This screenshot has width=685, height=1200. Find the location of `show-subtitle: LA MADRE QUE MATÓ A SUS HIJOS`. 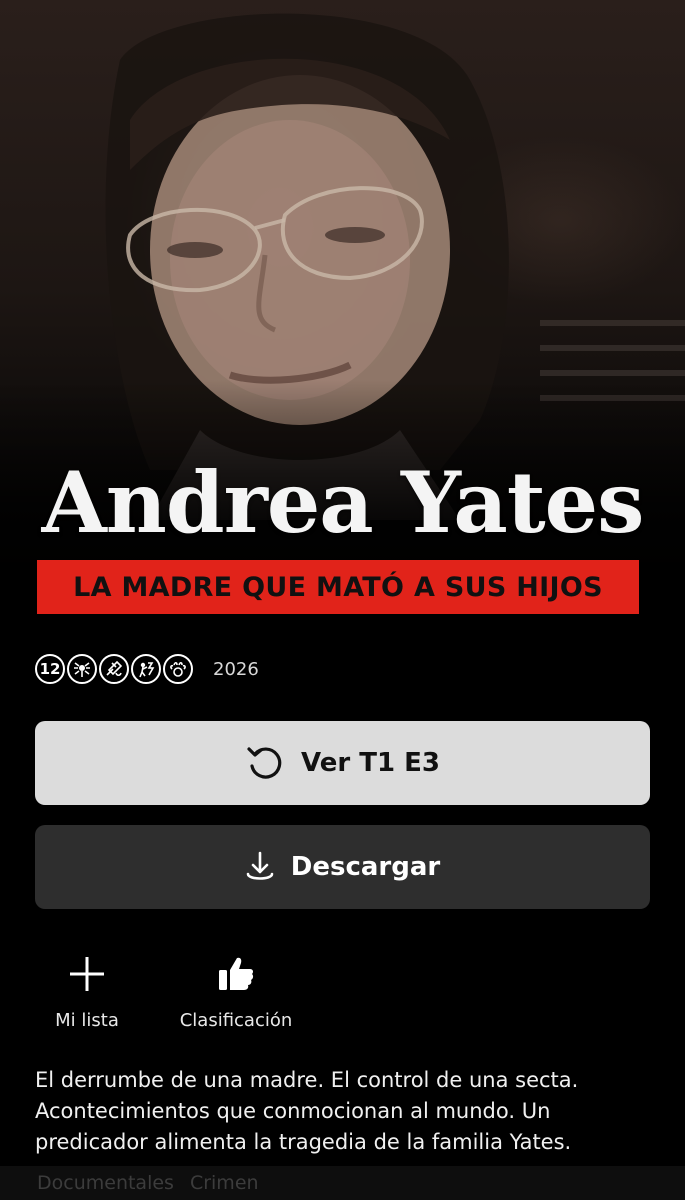

show-subtitle: LA MADRE QUE MATÓ A SUS HIJOS is located at coordinates (338, 587).